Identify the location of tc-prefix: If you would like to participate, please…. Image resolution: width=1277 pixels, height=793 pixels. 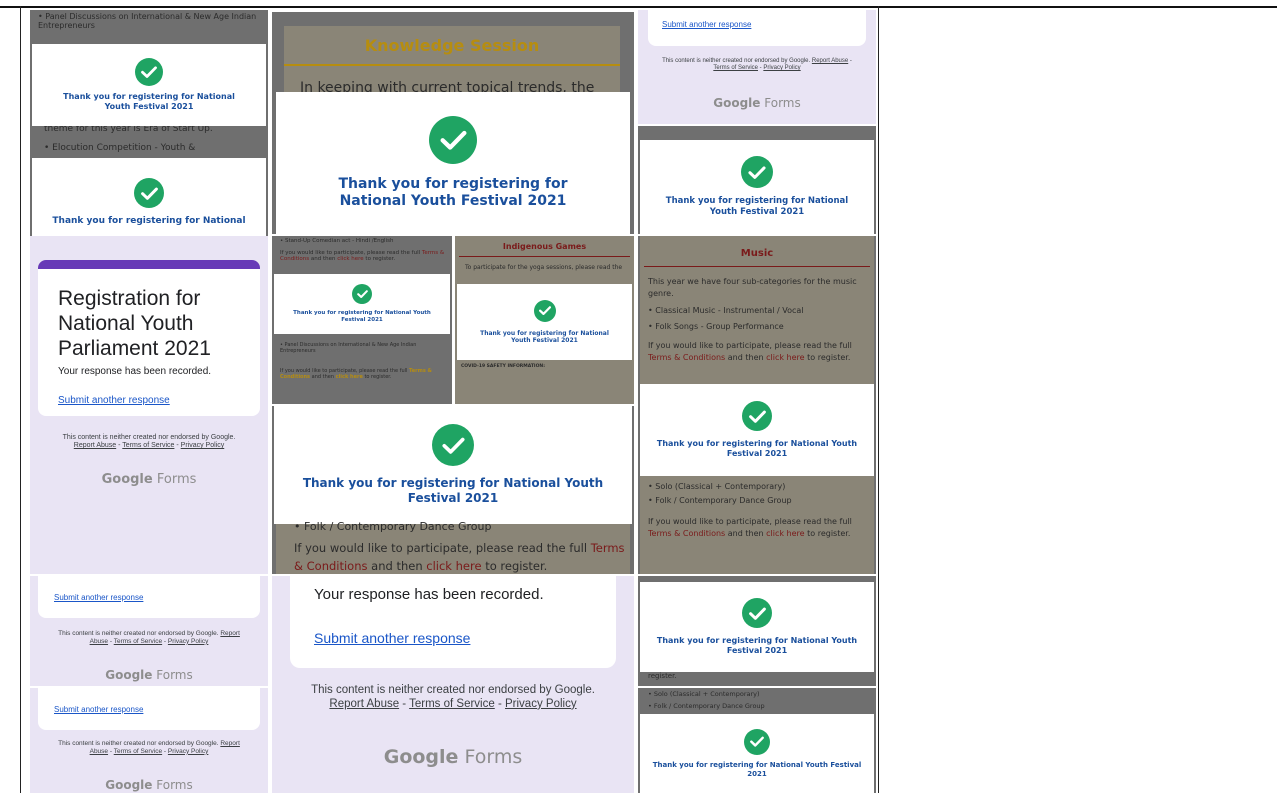
(750, 345).